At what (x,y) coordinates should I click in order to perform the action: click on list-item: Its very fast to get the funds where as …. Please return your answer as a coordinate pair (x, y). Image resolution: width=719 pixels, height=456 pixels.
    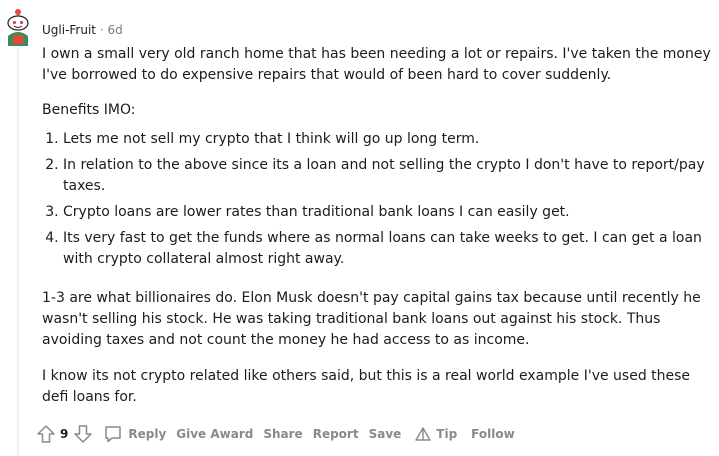
    Looking at the image, I should click on (387, 249).